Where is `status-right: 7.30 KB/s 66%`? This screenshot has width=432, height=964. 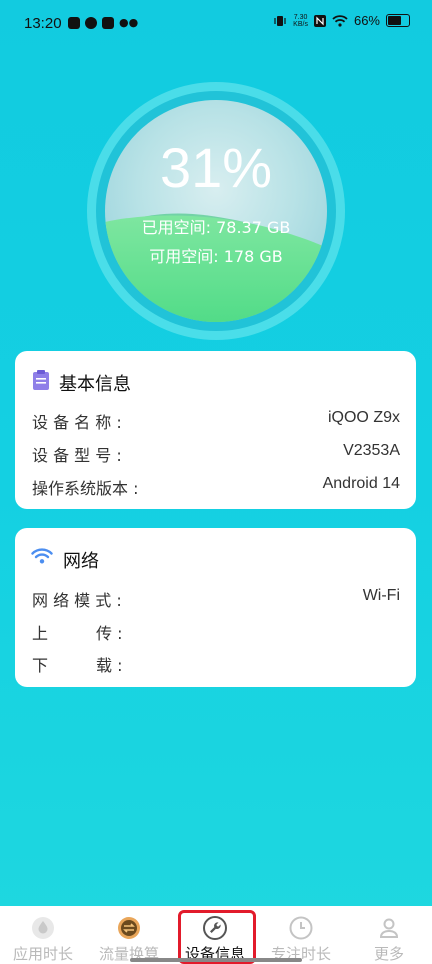
status-right: 7.30 KB/s 66% is located at coordinates (341, 20).